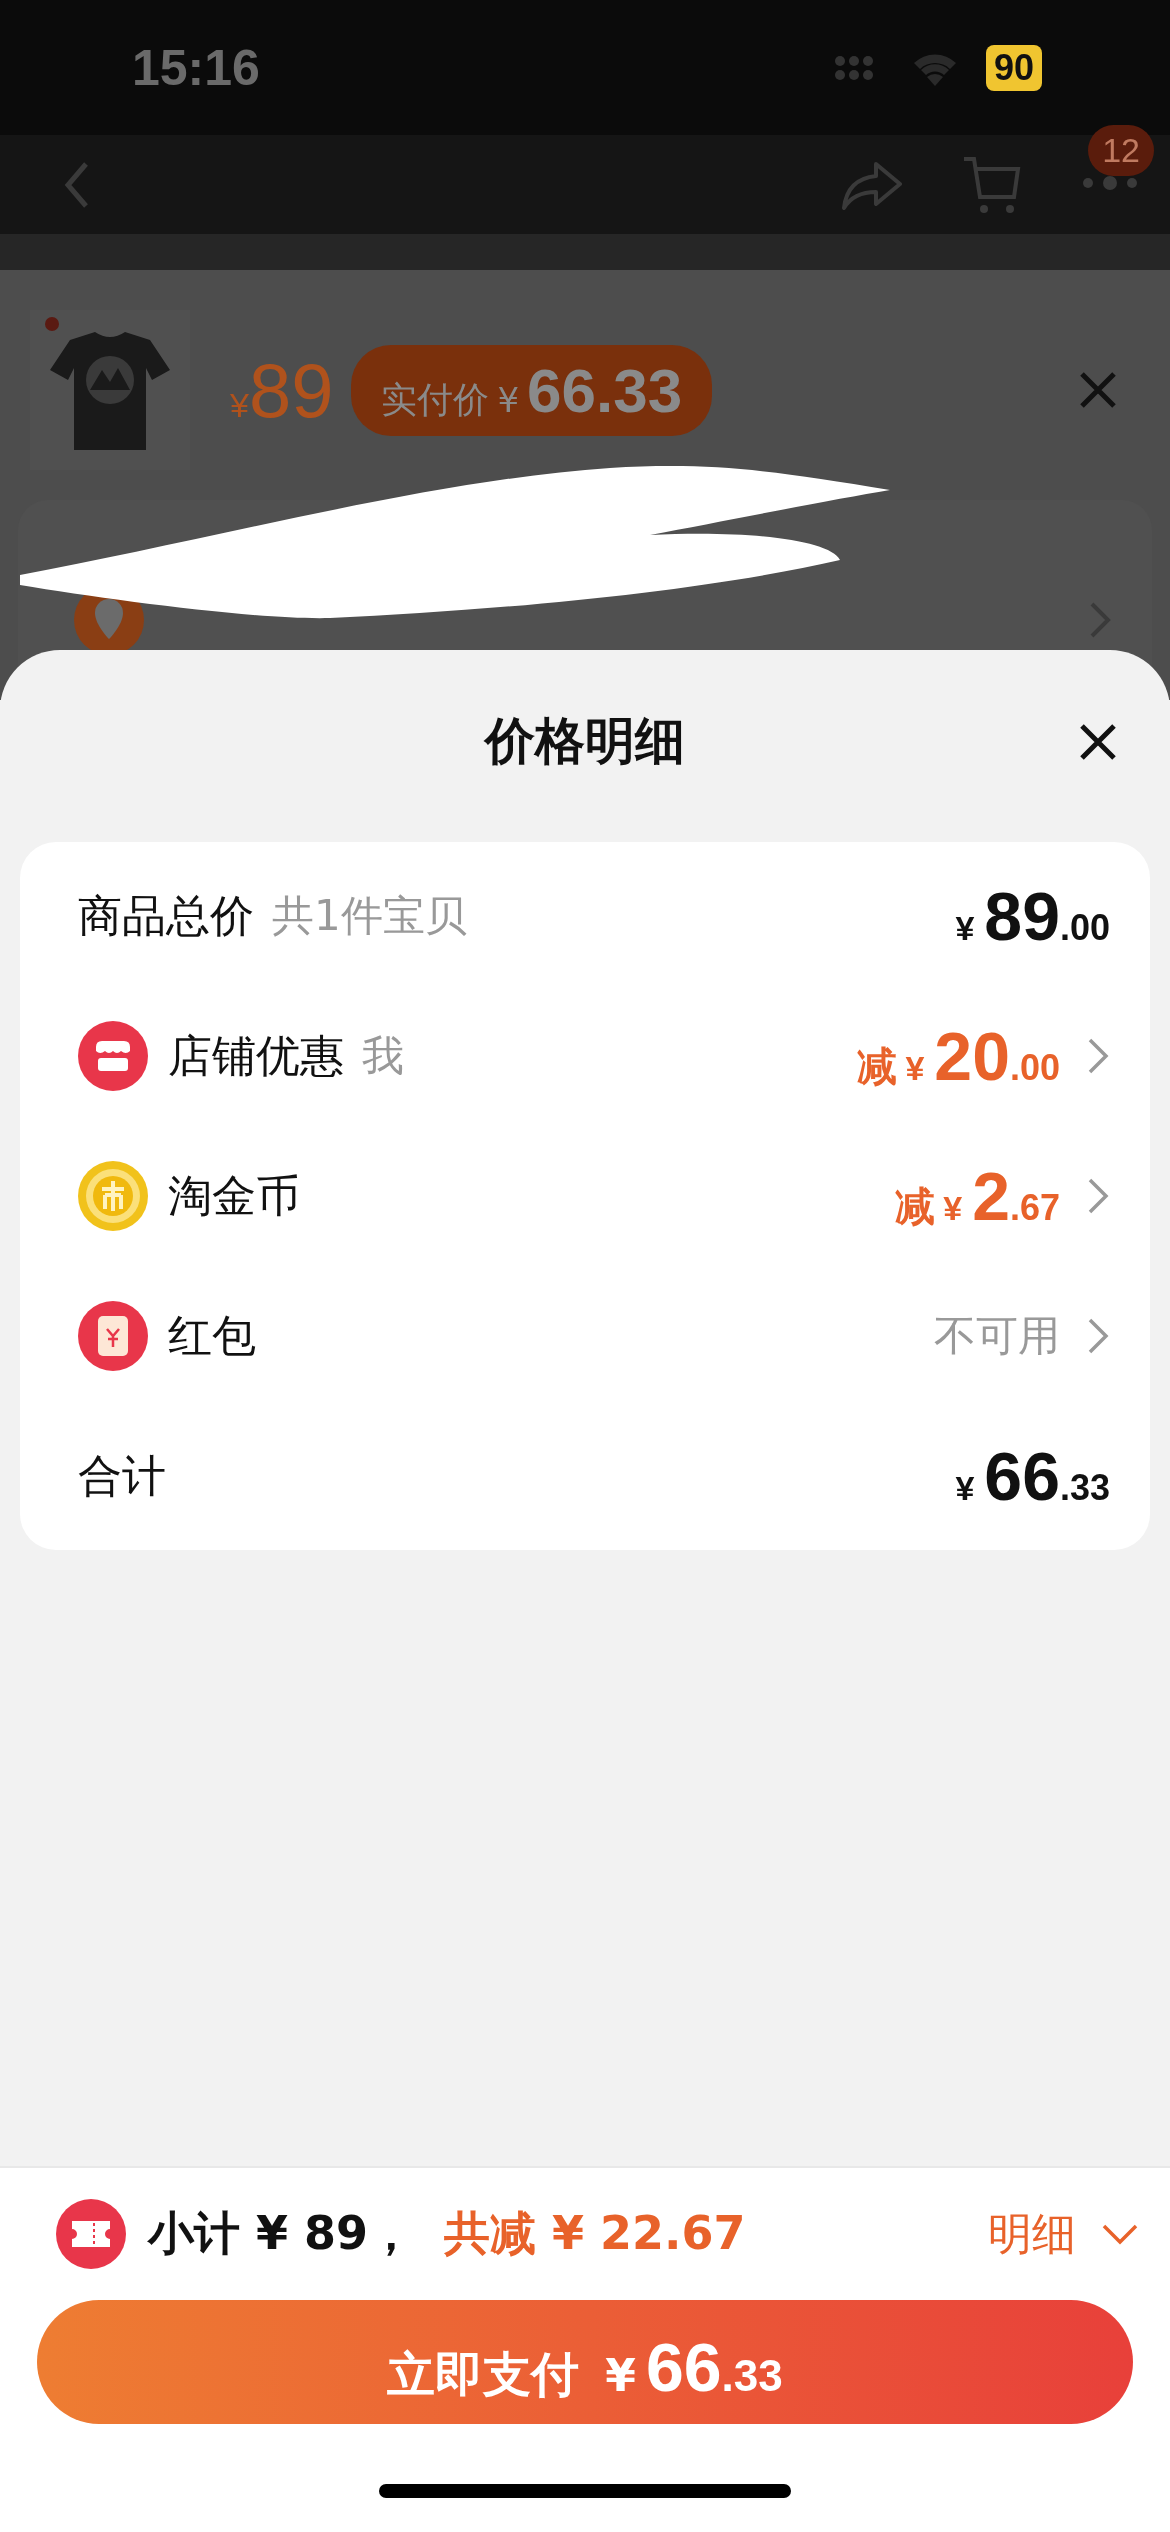 The height and width of the screenshot is (2532, 1170). Describe the element at coordinates (595, 2233) in the screenshot. I see `total-discount-text: 共减 ¥ 22.67` at that location.